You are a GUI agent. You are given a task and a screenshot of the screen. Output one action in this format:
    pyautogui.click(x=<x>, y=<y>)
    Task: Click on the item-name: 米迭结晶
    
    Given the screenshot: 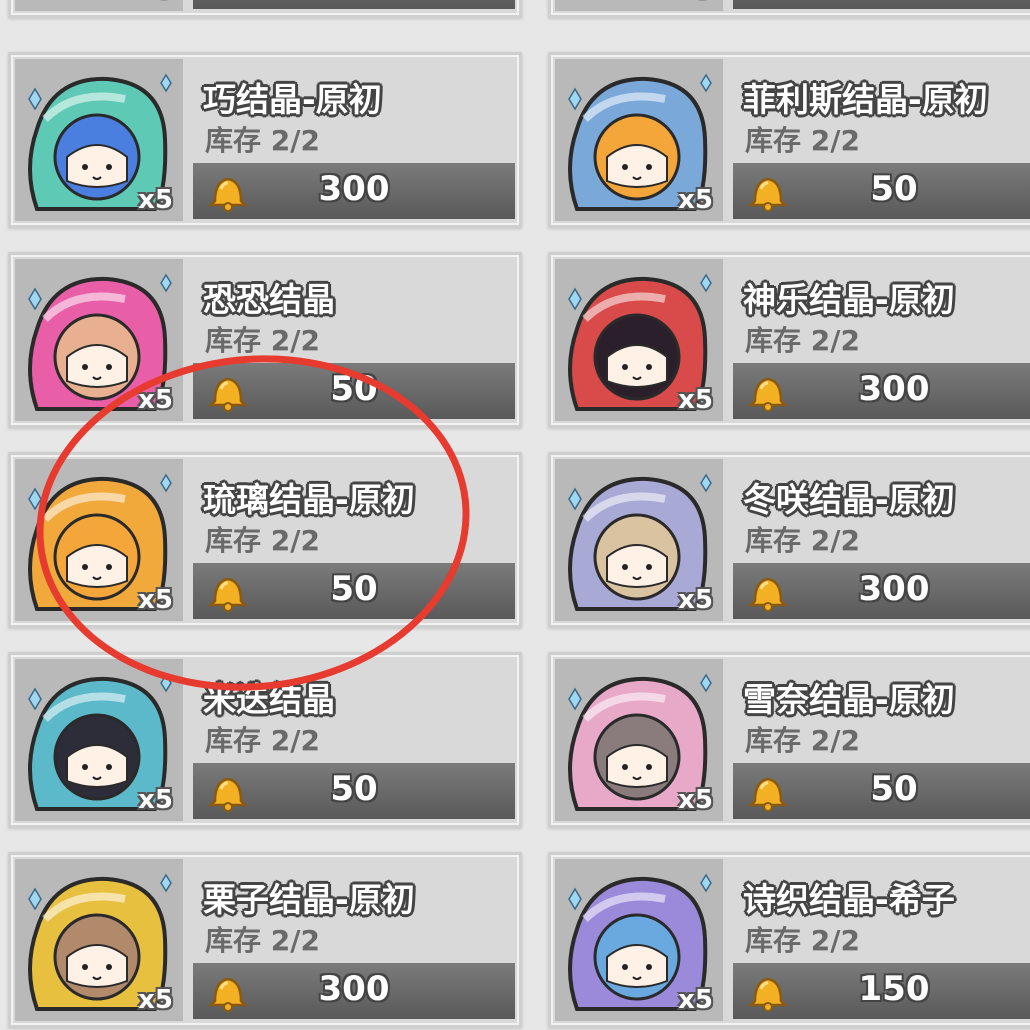 What is the action you would take?
    pyautogui.click(x=269, y=699)
    